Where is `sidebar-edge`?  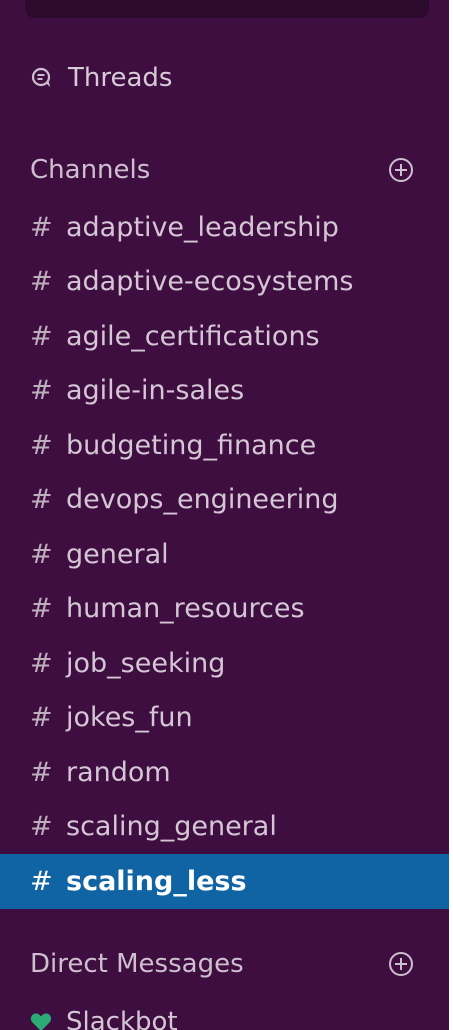 sidebar-edge is located at coordinates (451, 515).